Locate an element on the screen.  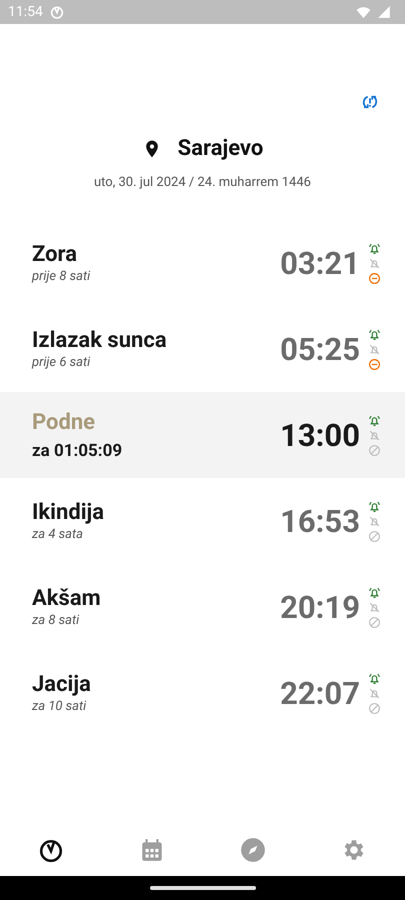
prayer-time: 16:53 is located at coordinates (320, 521).